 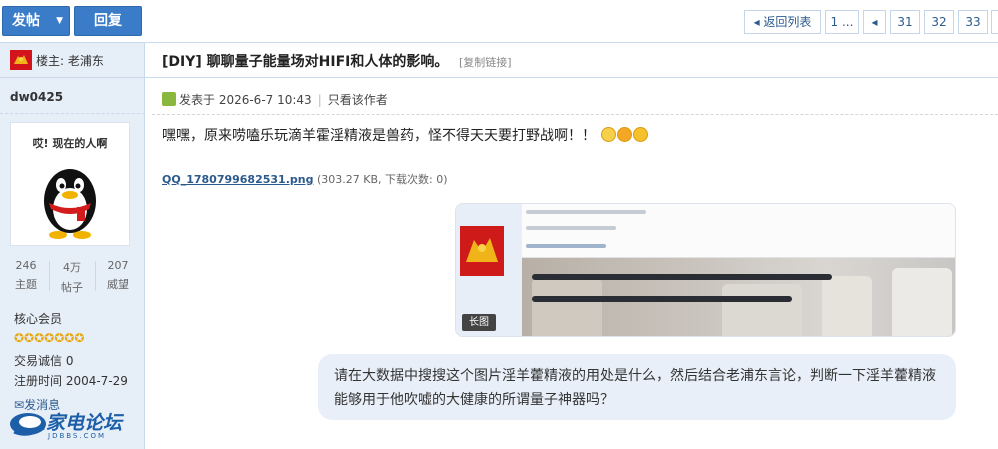 What do you see at coordinates (44, 361) in the screenshot?
I see `trade-credit: 交易诚信 0` at bounding box center [44, 361].